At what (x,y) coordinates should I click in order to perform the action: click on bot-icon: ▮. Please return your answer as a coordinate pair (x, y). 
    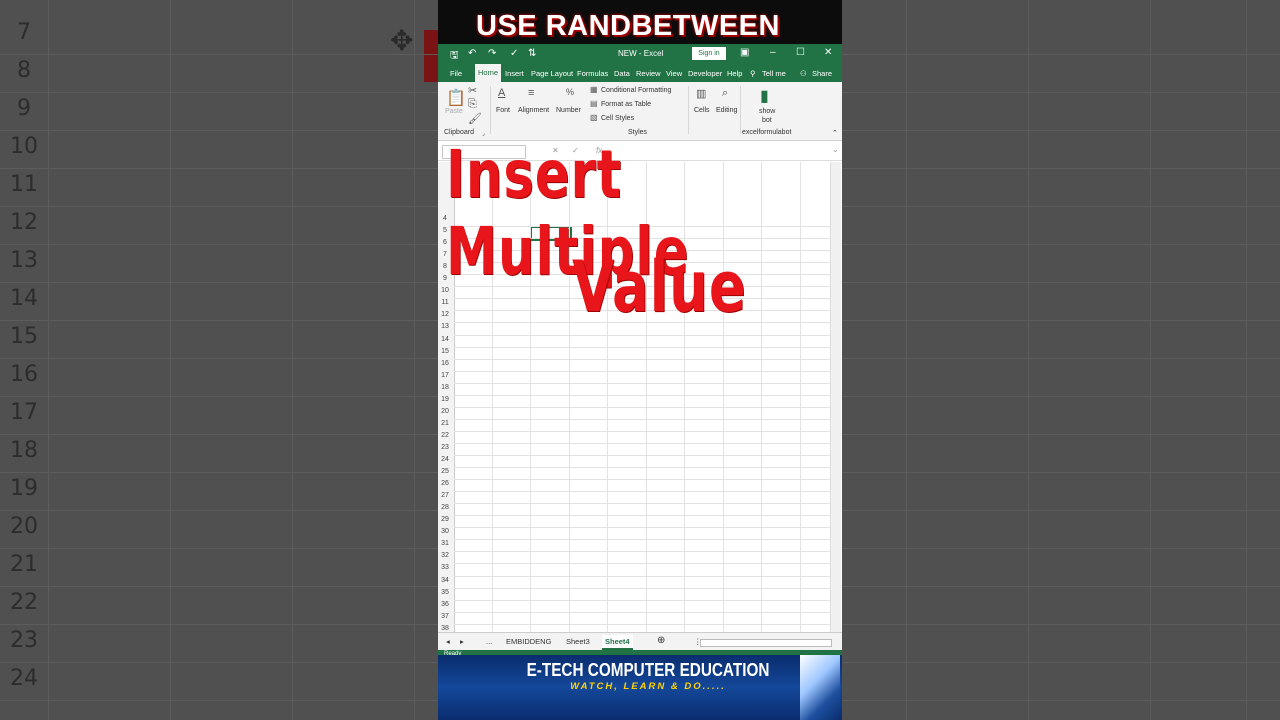
    Looking at the image, I should click on (764, 96).